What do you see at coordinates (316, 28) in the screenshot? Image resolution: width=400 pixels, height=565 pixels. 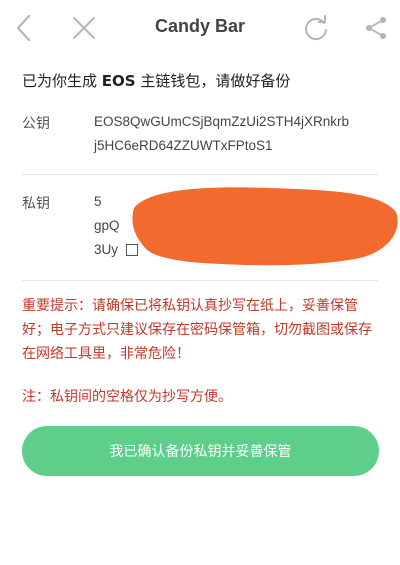 I see `refresh-icon` at bounding box center [316, 28].